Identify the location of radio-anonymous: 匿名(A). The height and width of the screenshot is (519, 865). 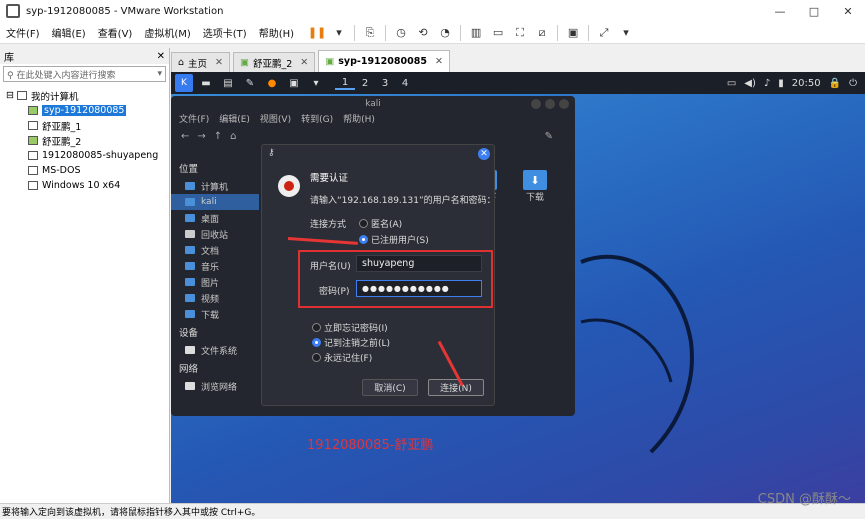
(380, 223).